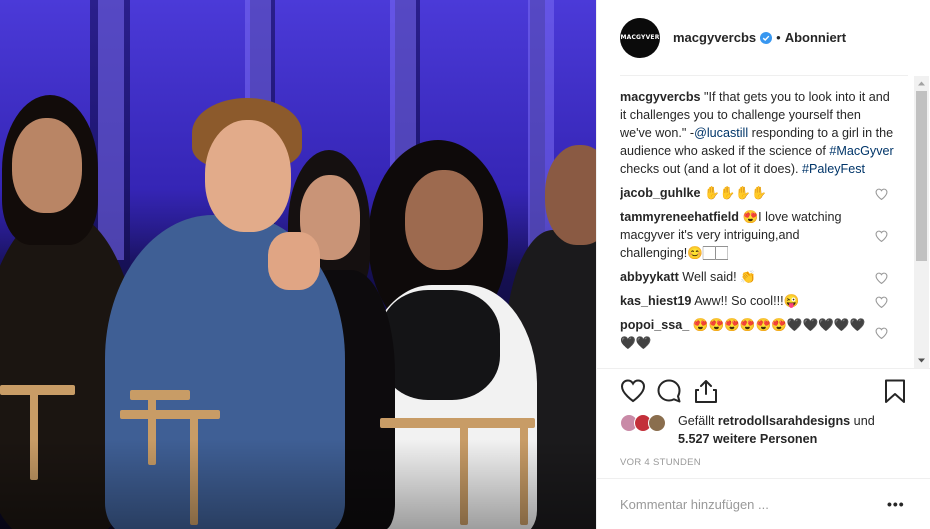 The image size is (930, 529). Describe the element at coordinates (784, 421) in the screenshot. I see `liker-username-link: retrodollsarahdesigns` at that location.